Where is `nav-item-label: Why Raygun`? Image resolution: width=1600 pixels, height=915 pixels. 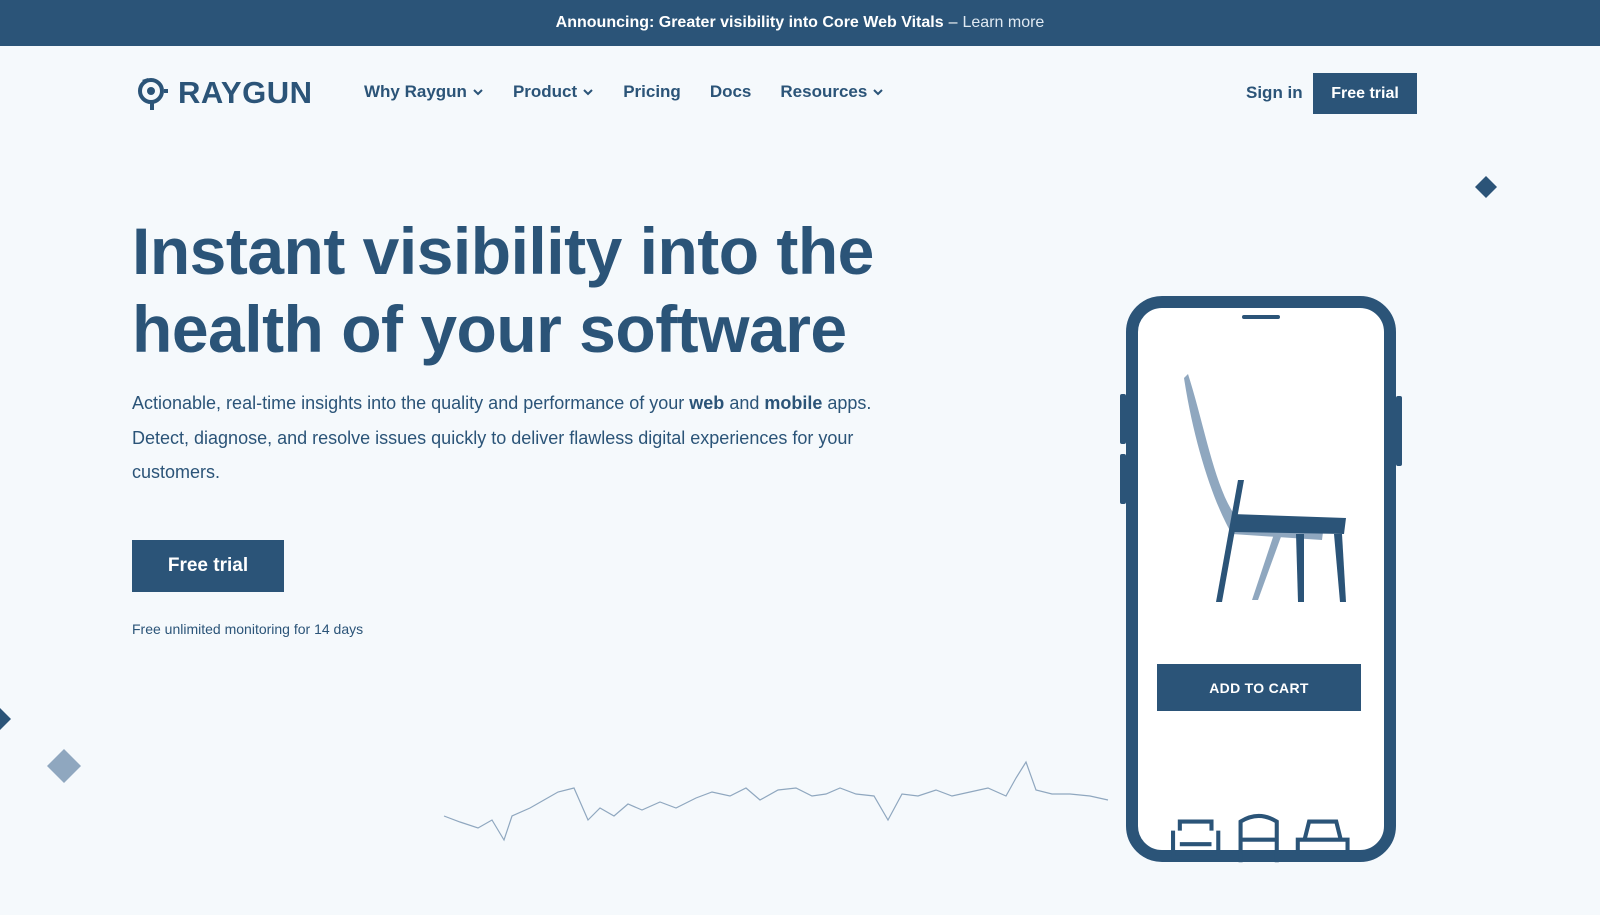 nav-item-label: Why Raygun is located at coordinates (415, 91).